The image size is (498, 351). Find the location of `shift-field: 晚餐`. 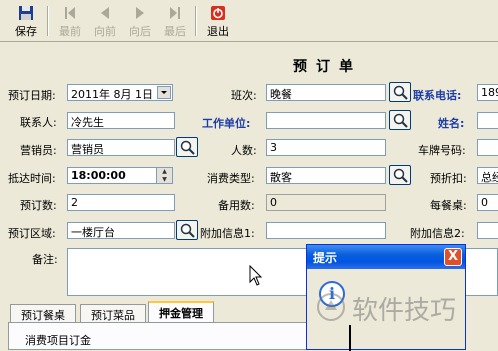

shift-field: 晚餐 is located at coordinates (326, 92).